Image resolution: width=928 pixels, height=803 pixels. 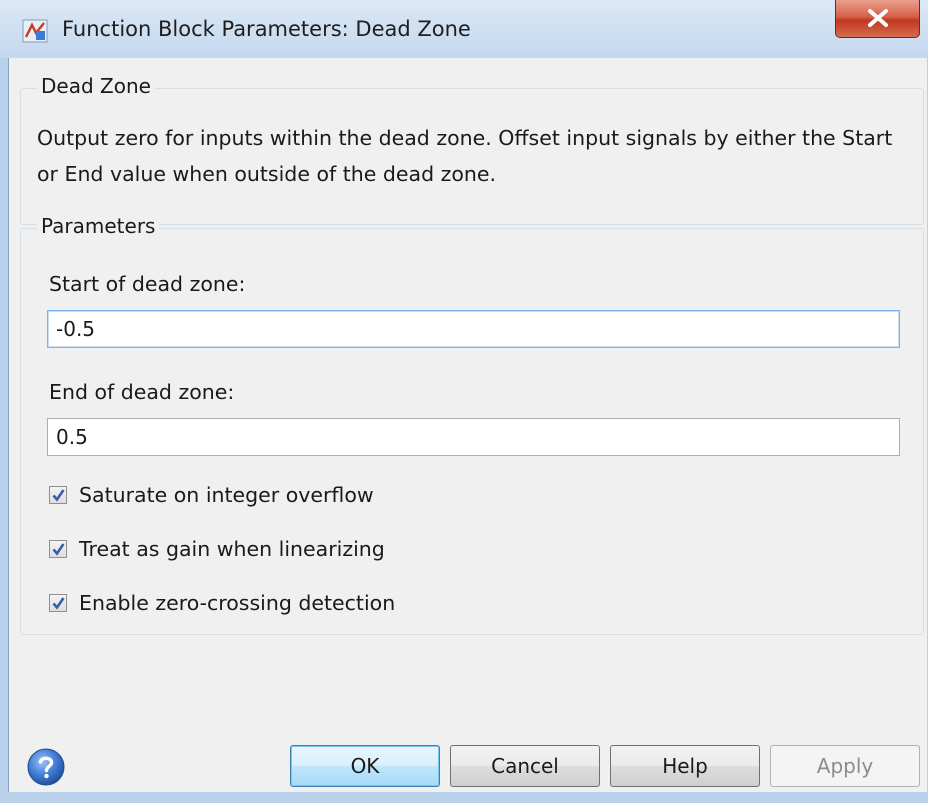 I want to click on saturate-overflow-checkbox-row: Saturate on integer overflow, so click(x=211, y=495).